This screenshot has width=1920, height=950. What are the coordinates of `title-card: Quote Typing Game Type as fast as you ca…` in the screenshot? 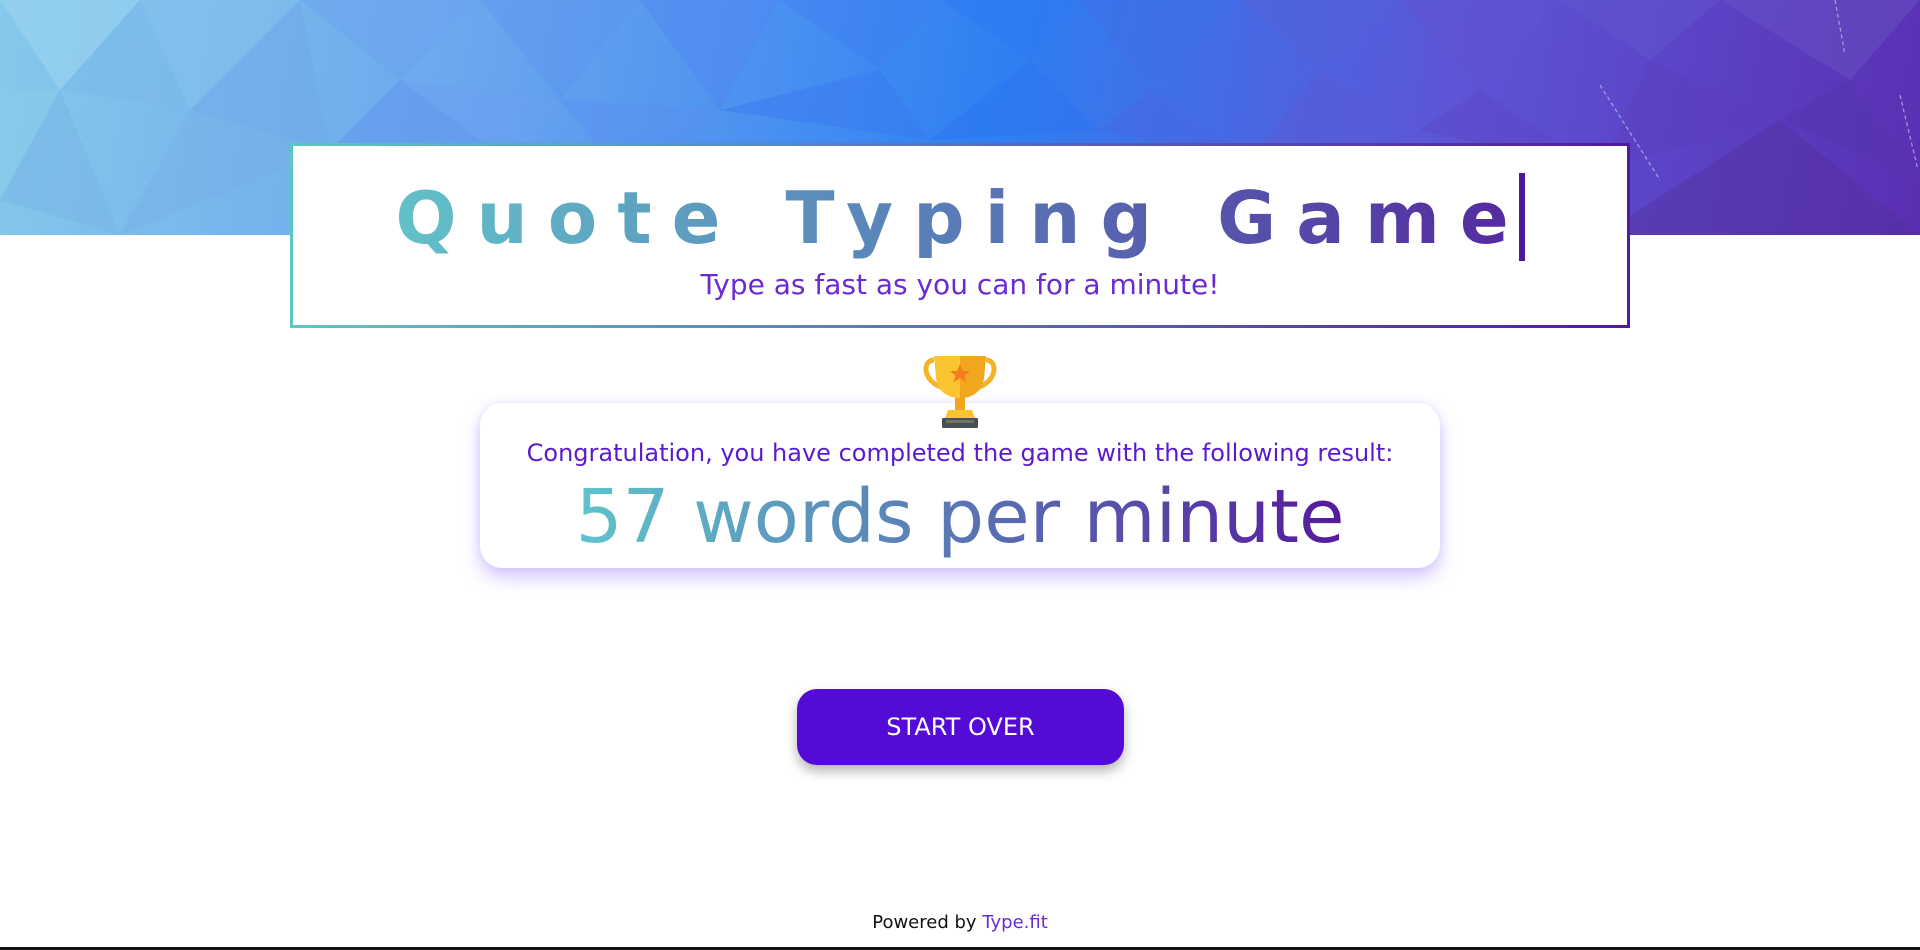 It's located at (960, 235).